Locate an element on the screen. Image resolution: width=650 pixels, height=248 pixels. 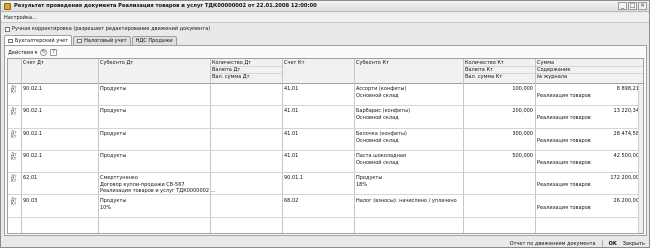
cell-sum: 172 200,00 is located at coordinates (588, 178).